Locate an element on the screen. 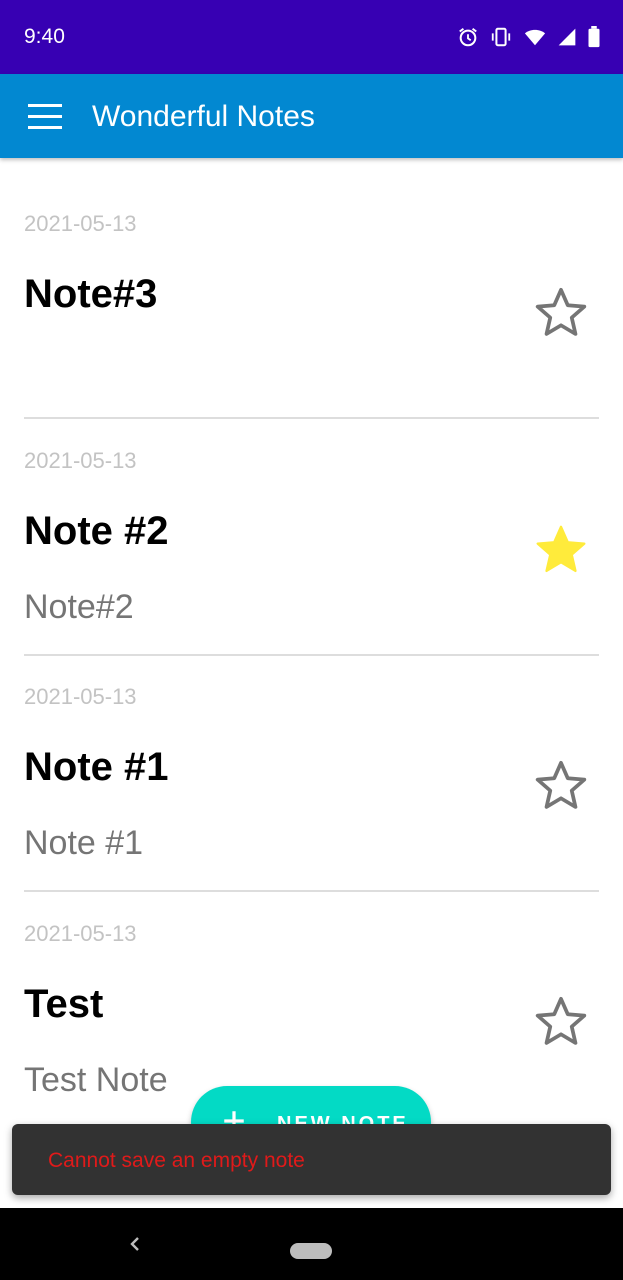  snackbar: Cannot save an empty note is located at coordinates (311, 1159).